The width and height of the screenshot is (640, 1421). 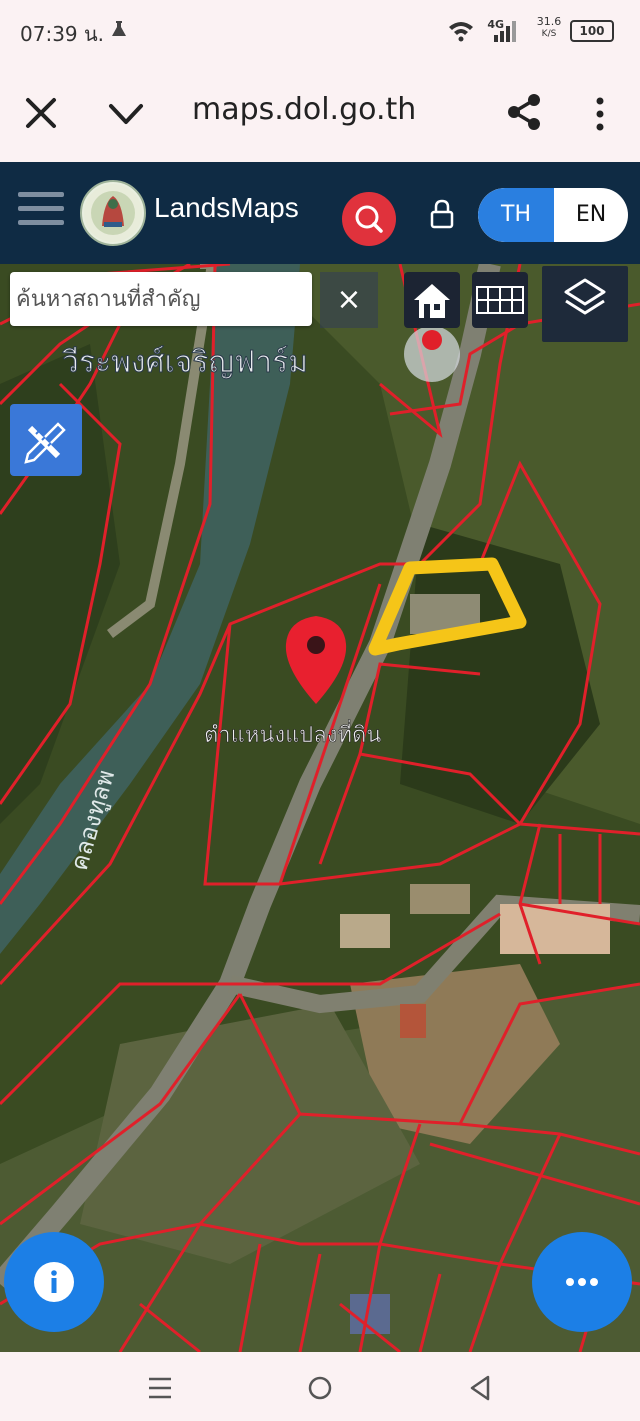 I want to click on status-icons: 4G 31.6 K/S 100, so click(x=514, y=30).